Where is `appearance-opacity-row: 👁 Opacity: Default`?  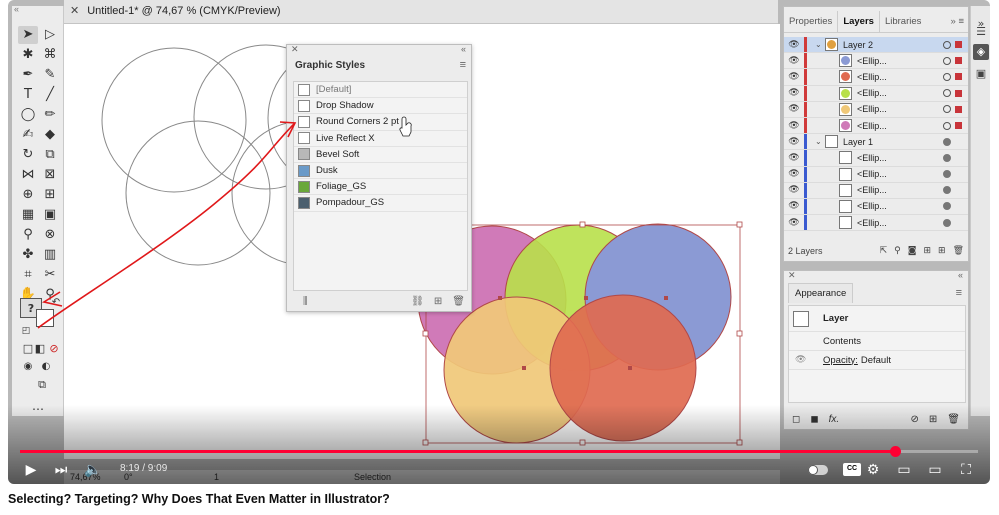 appearance-opacity-row: 👁 Opacity: Default is located at coordinates (877, 360).